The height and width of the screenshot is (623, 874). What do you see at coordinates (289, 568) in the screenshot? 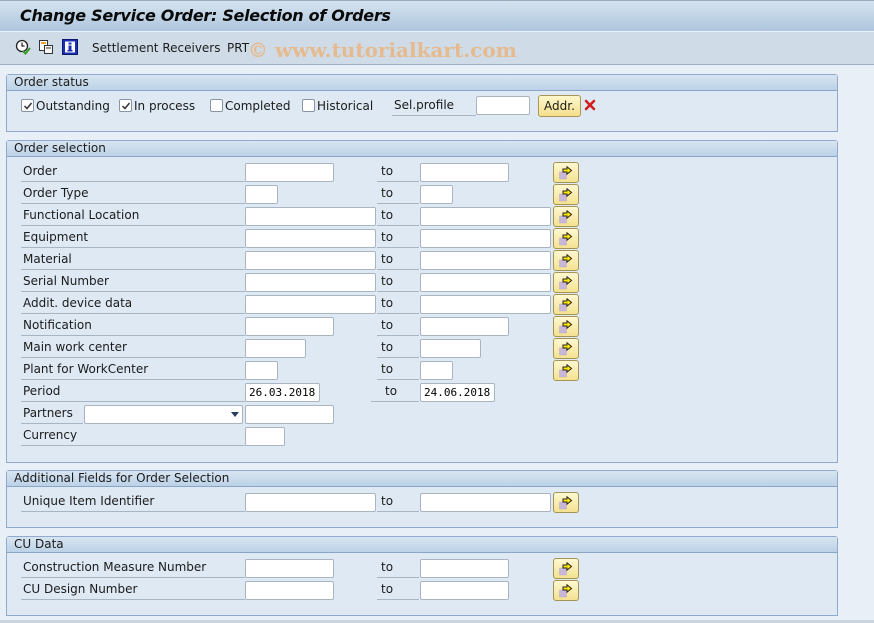
I see `construction-measure-number-from-input` at bounding box center [289, 568].